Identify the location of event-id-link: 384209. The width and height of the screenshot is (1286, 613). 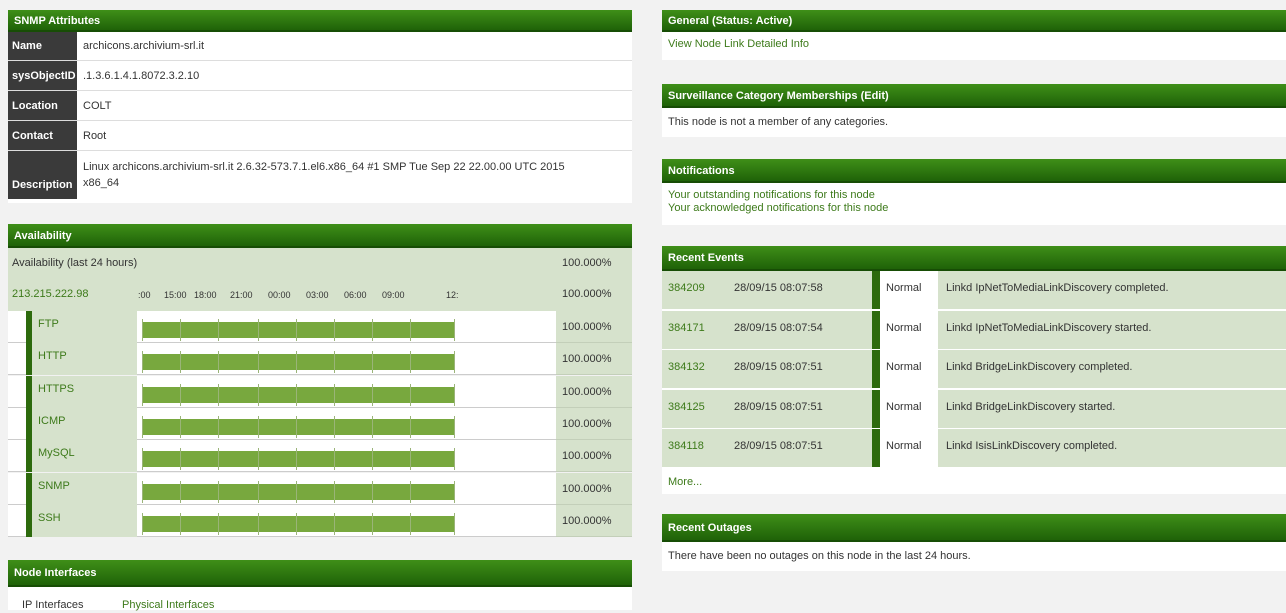
(686, 288).